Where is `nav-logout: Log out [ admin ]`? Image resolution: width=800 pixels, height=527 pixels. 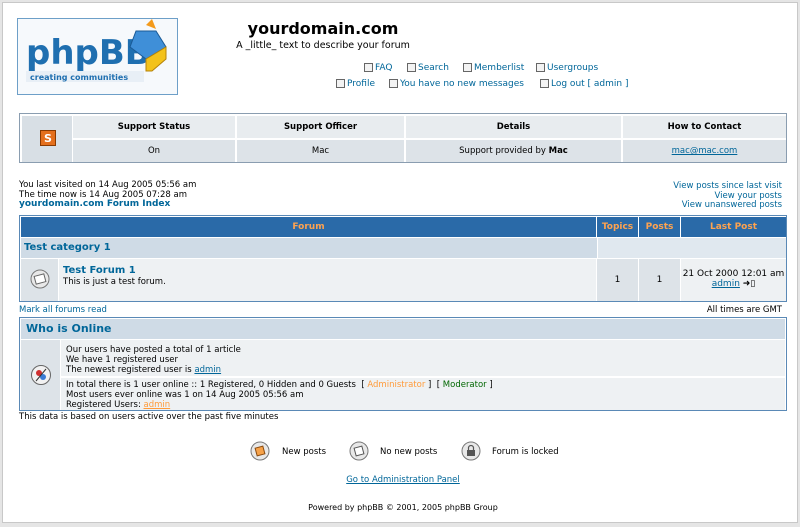
nav-logout: Log out [ admin ] is located at coordinates (584, 84).